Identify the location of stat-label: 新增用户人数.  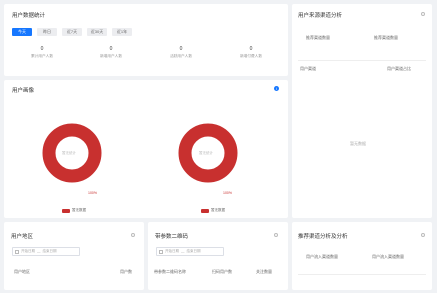
(111, 56).